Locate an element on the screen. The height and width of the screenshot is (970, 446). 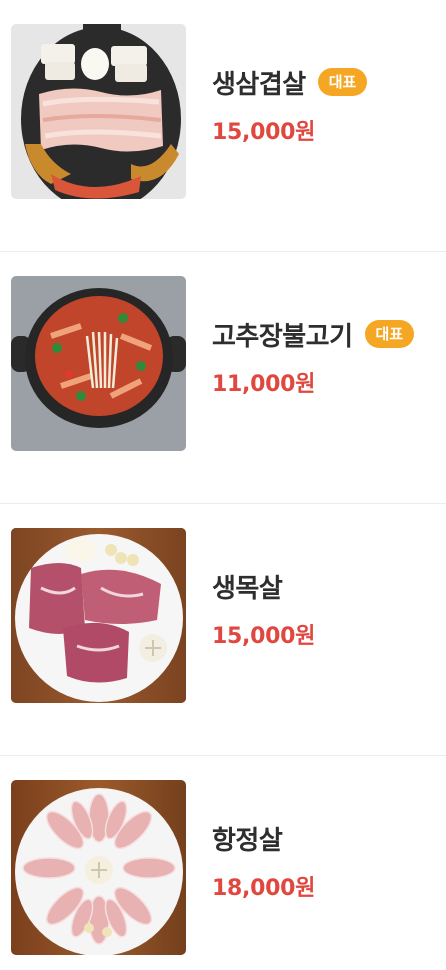
menu-item-info: 생삼겹살 대표 15,000원 is located at coordinates (290, 104).